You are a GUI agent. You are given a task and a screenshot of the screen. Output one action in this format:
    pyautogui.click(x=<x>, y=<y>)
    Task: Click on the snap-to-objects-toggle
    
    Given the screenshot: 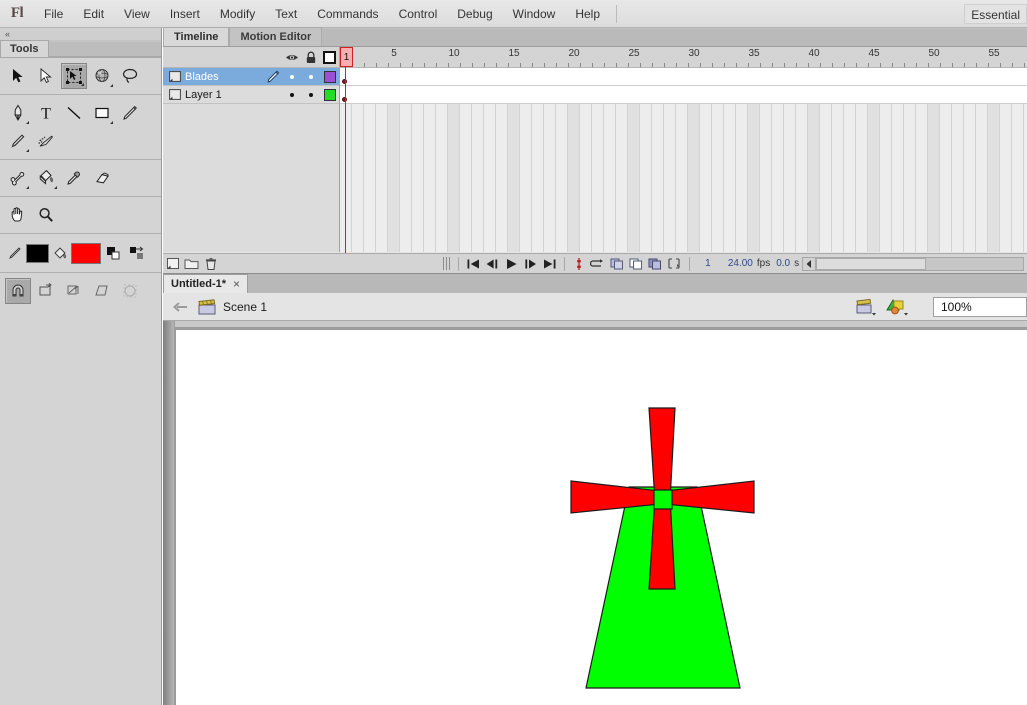 What is the action you would take?
    pyautogui.click(x=18, y=291)
    